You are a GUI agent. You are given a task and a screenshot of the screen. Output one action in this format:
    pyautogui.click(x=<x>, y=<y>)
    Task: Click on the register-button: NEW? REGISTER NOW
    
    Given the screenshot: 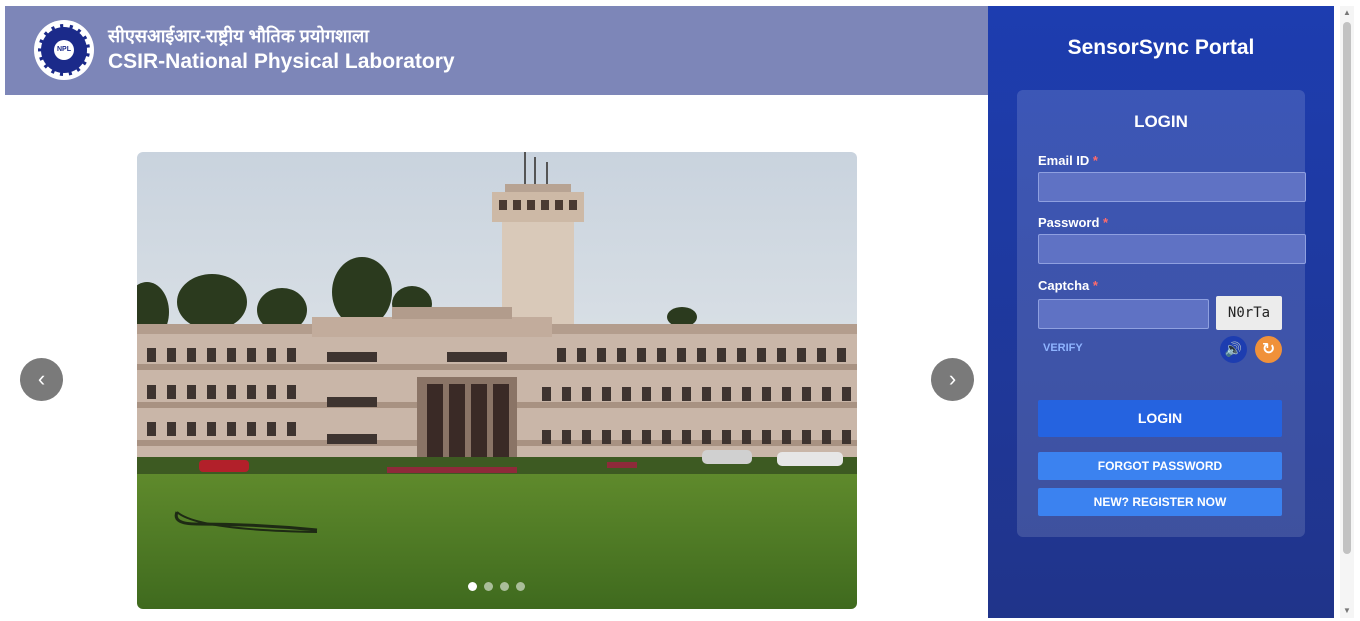 What is the action you would take?
    pyautogui.click(x=1160, y=502)
    